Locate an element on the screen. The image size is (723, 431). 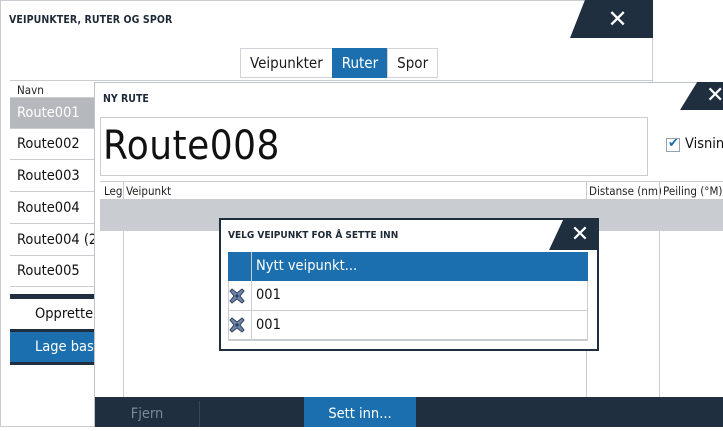
column-header-distance: Distanse (nm) is located at coordinates (625, 191).